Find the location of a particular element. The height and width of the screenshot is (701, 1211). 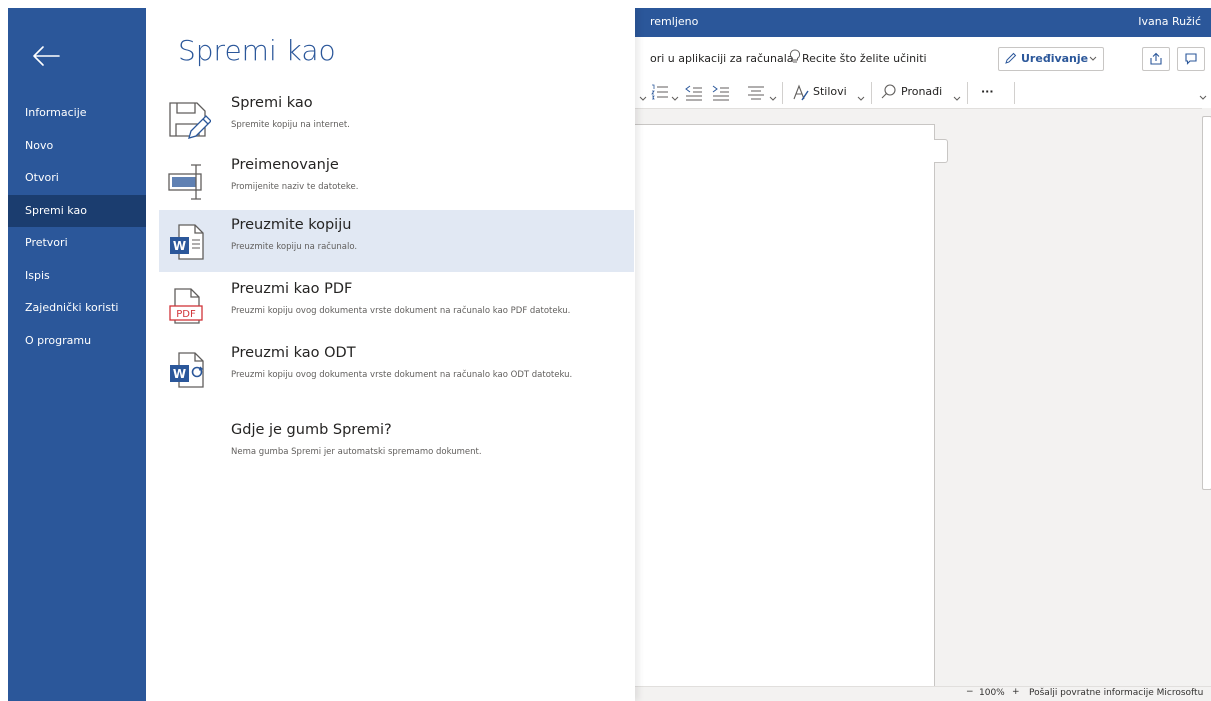

open-in-desktop-app: ori u aplikaciji za računala is located at coordinates (722, 58).